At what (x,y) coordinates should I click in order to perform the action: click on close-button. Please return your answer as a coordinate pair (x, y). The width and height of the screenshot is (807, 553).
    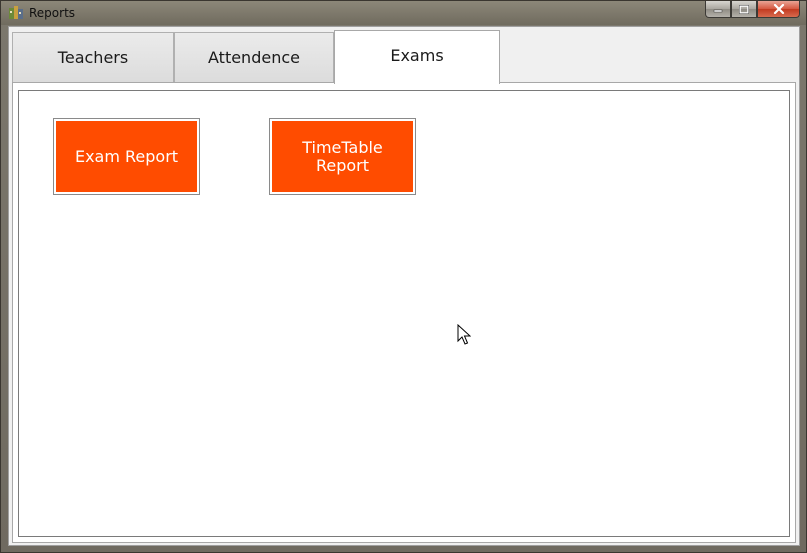
    Looking at the image, I should click on (778, 9).